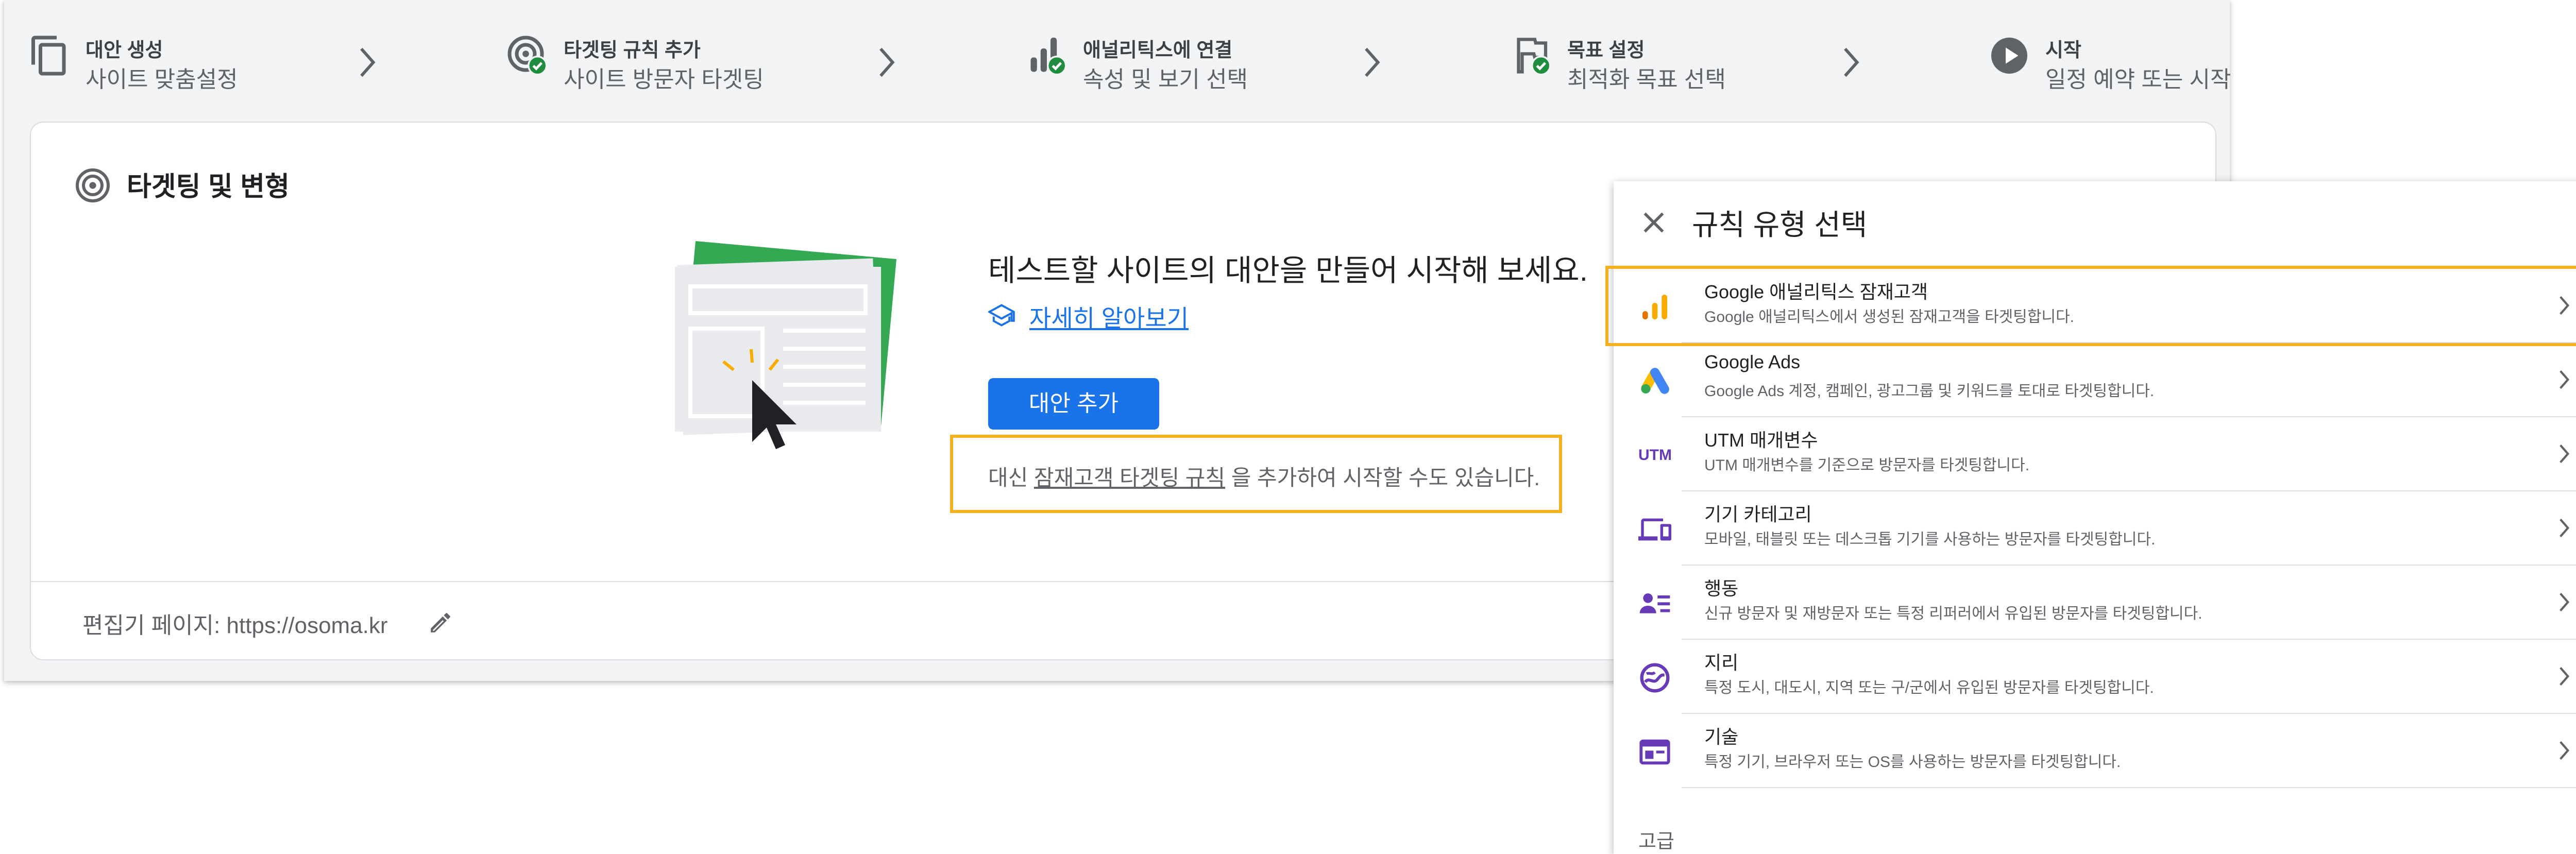  What do you see at coordinates (1721, 737) in the screenshot?
I see `rule-title: 기술` at bounding box center [1721, 737].